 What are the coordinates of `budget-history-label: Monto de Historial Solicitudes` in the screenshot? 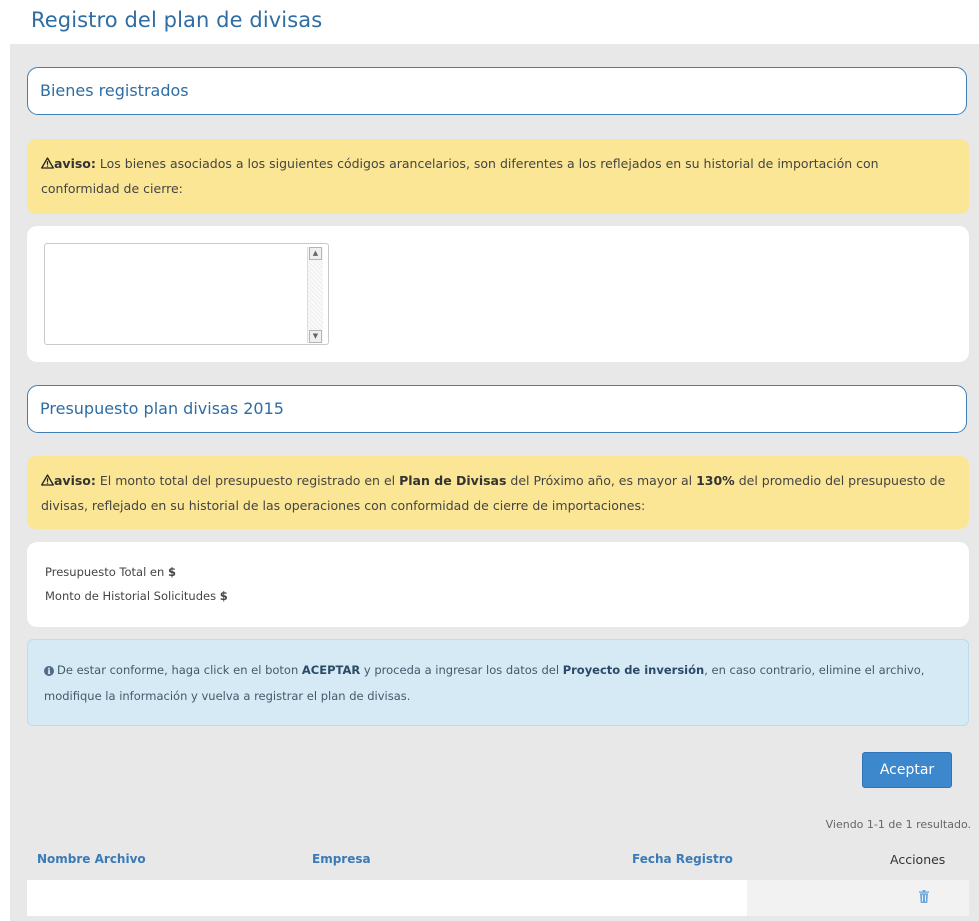 It's located at (131, 596).